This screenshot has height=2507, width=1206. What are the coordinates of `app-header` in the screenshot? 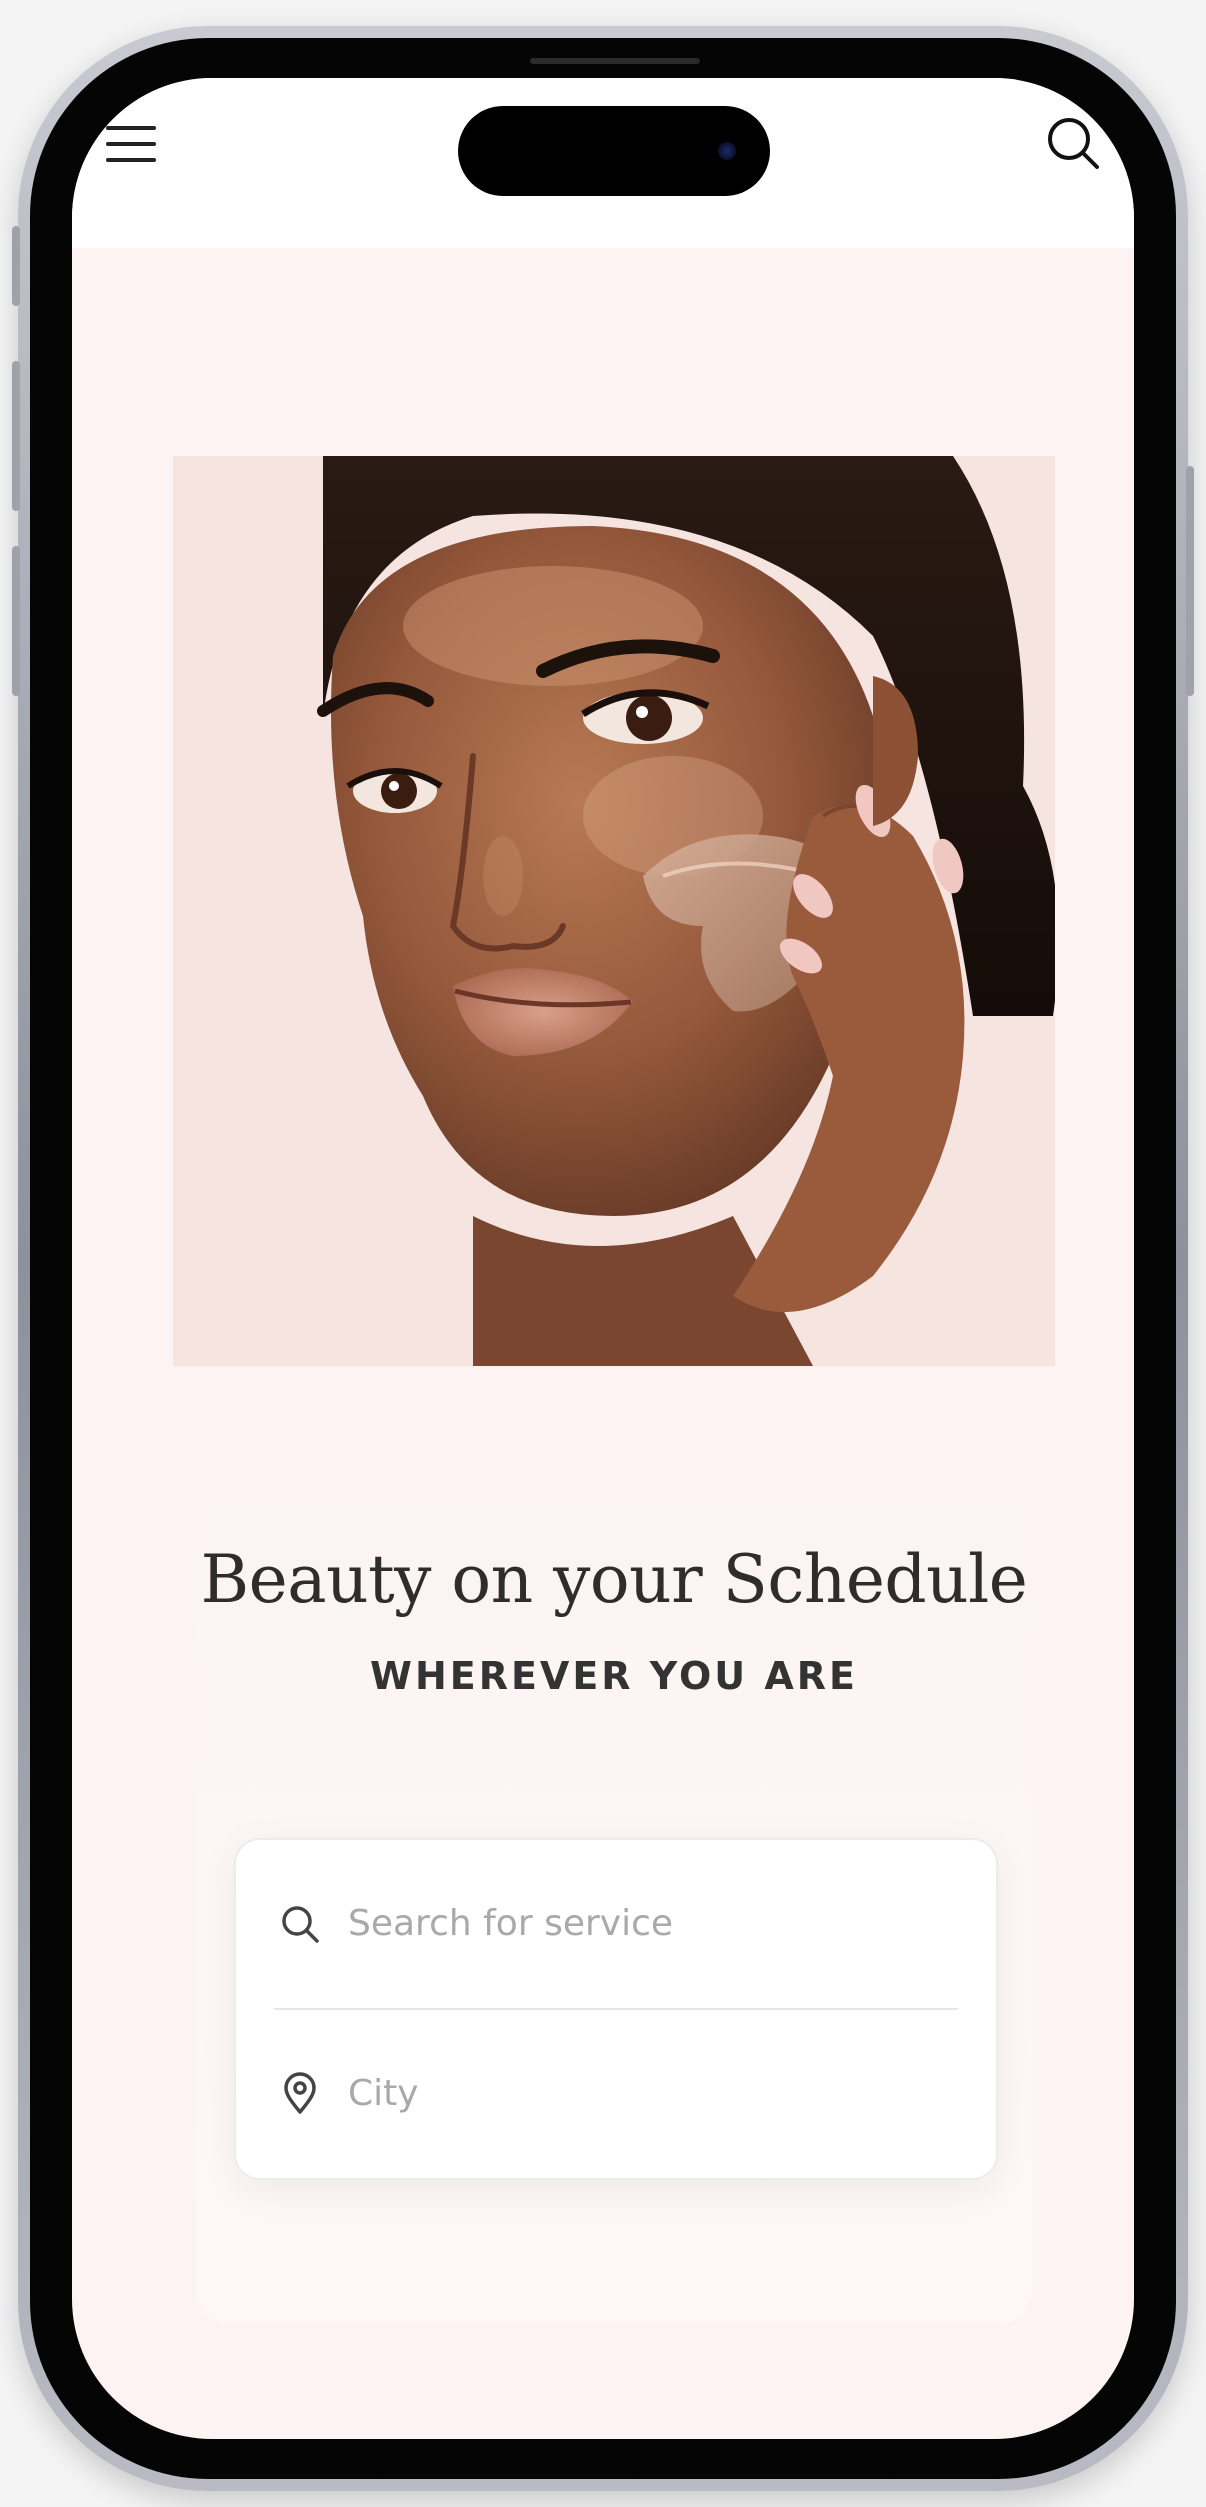 It's located at (603, 163).